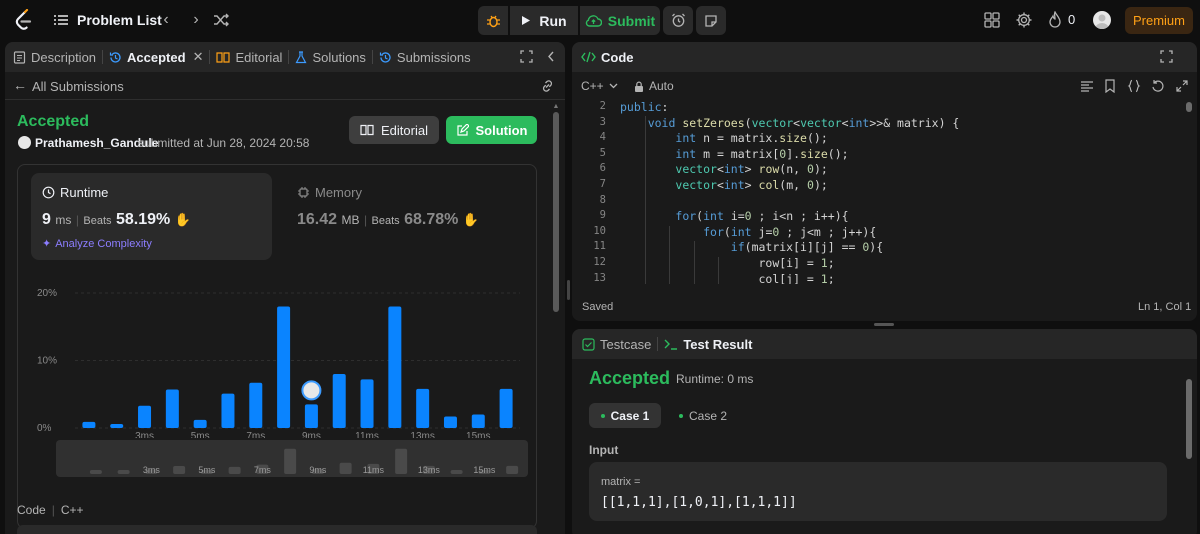 The image size is (1200, 534). What do you see at coordinates (654, 86) in the screenshot?
I see `auto-mode-toggle: Auto` at bounding box center [654, 86].